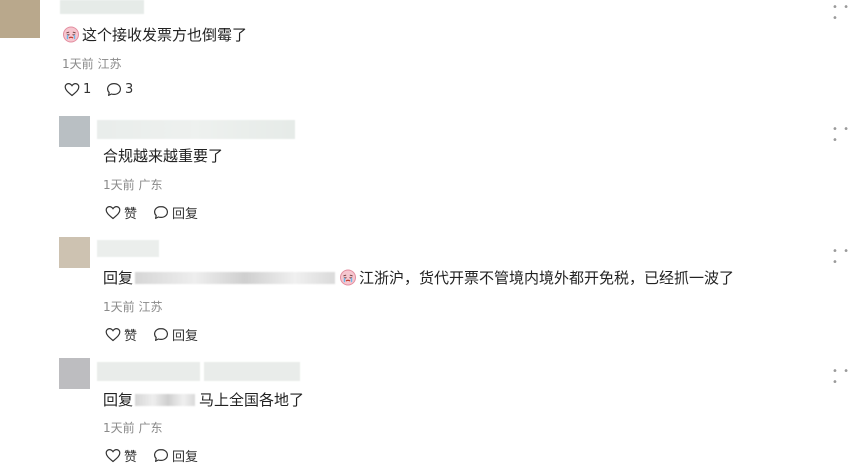 This screenshot has width=851, height=470. I want to click on reply-body: 江浙沪，货代开票不管境内境外都开免税，已经抓一波了, so click(547, 278).